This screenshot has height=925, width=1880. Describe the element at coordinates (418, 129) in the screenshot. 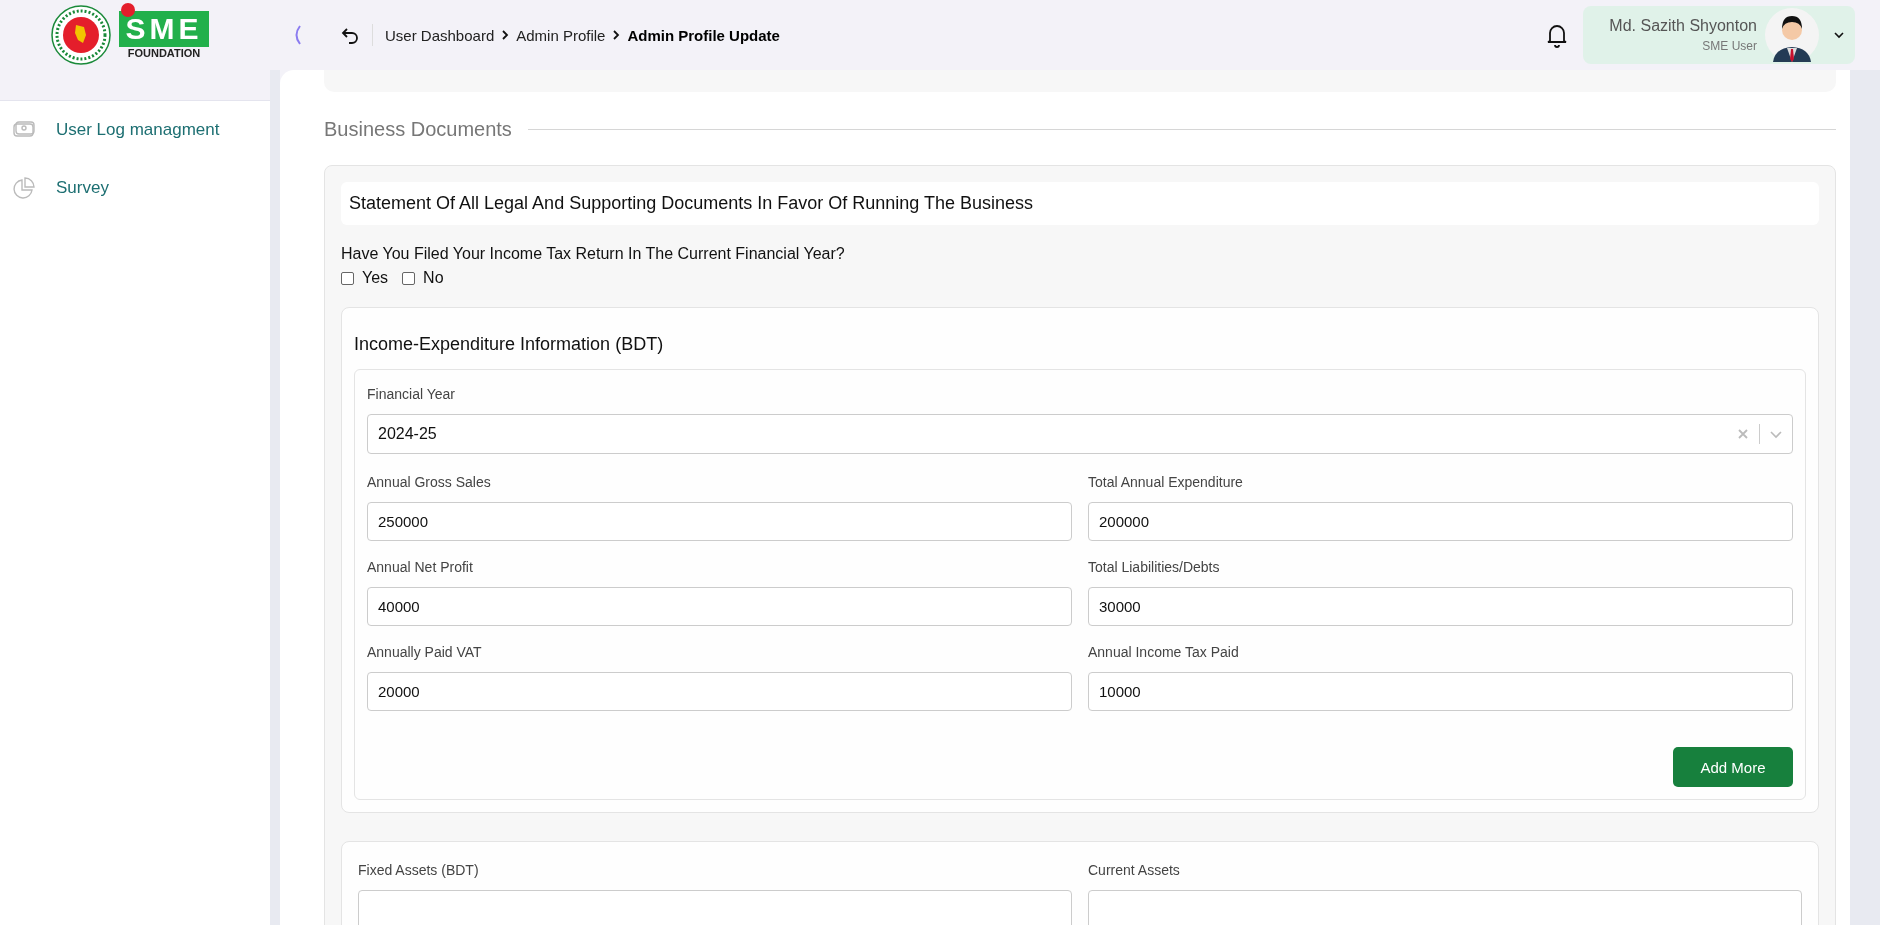

I see `section-title: Business Documents` at that location.